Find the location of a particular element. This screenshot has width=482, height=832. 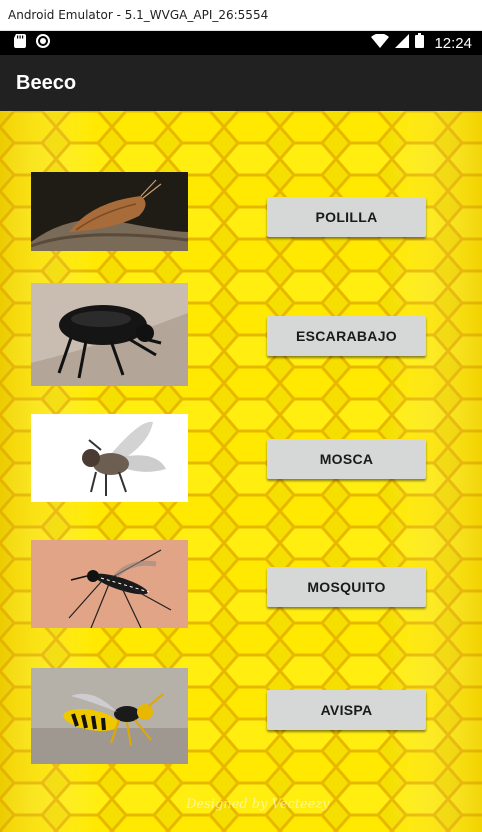

status-bar: 12:24 is located at coordinates (241, 43).